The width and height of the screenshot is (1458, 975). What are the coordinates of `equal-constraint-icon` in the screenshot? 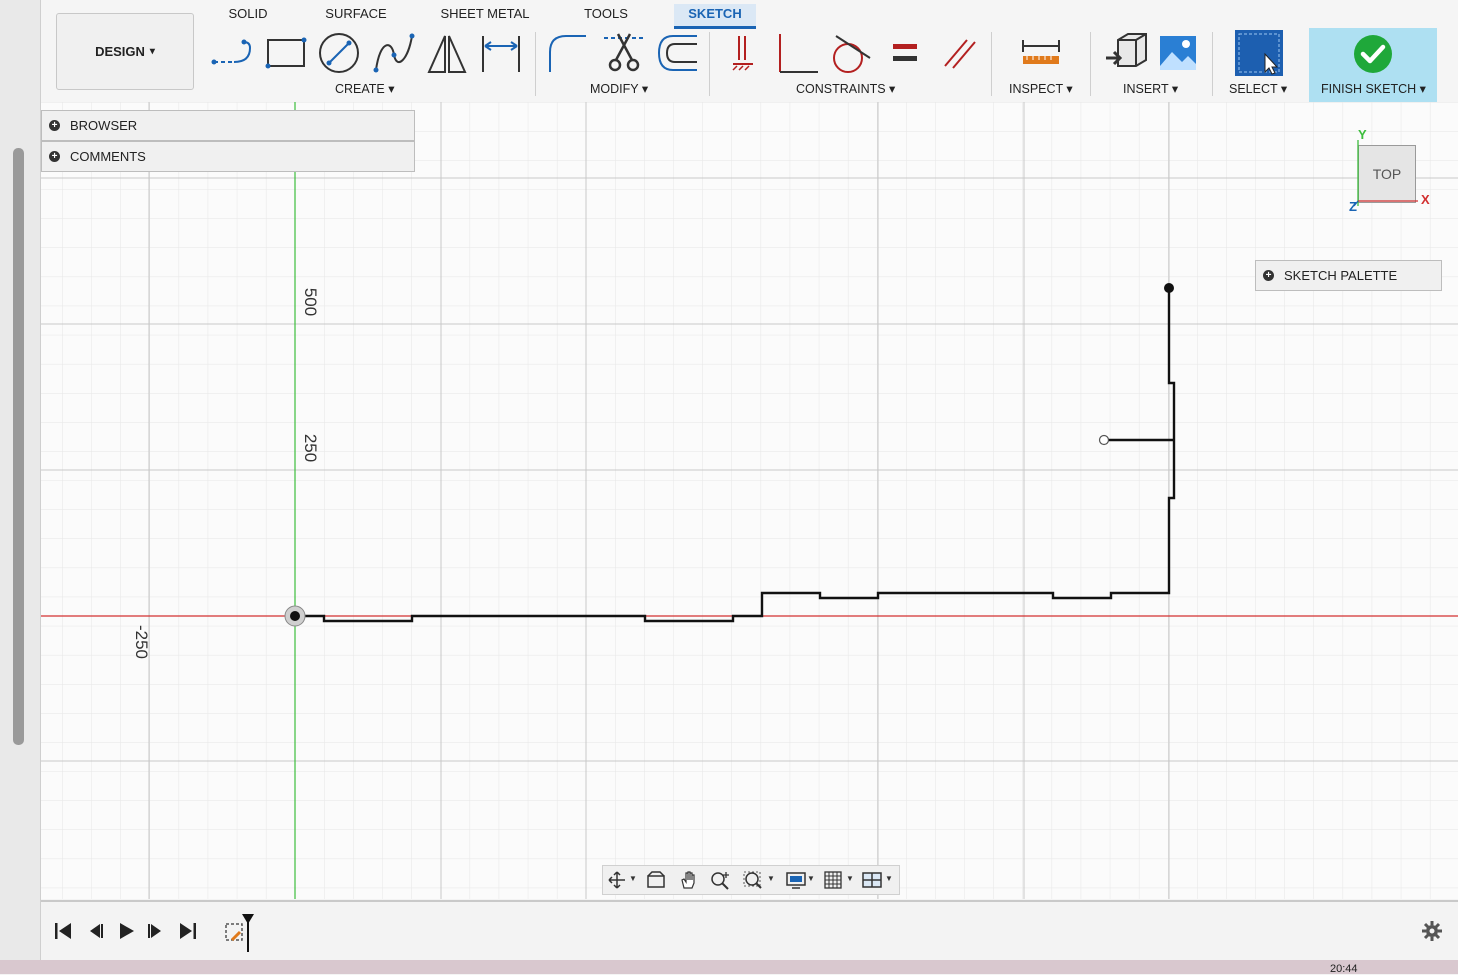 It's located at (905, 53).